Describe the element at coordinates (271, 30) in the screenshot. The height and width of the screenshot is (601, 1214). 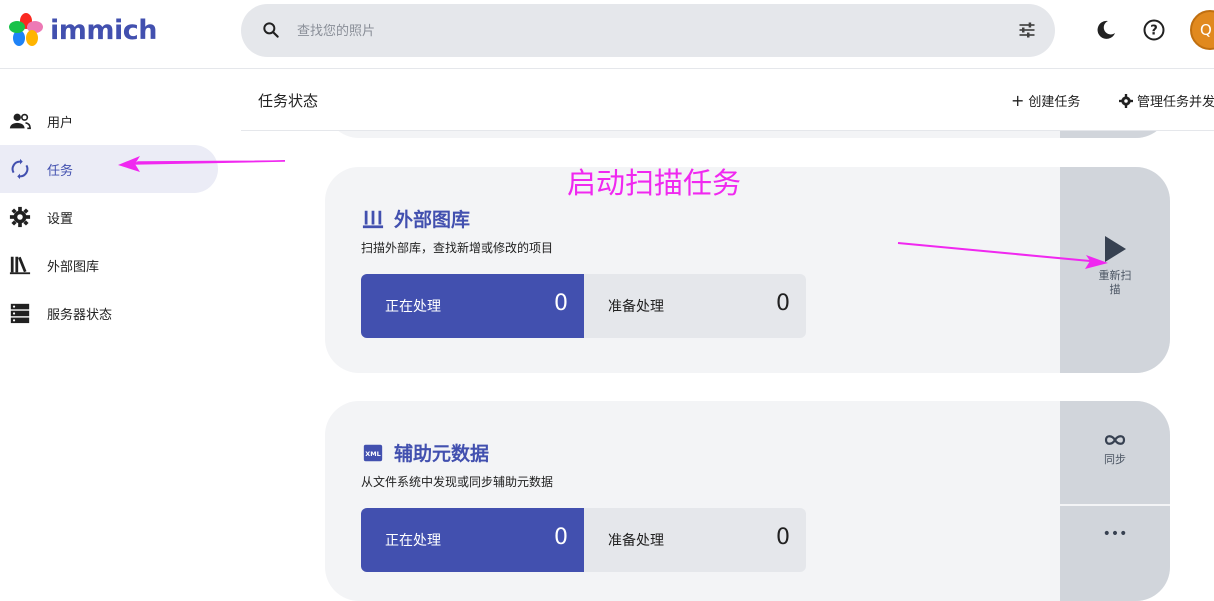
I see `search-icon` at that location.